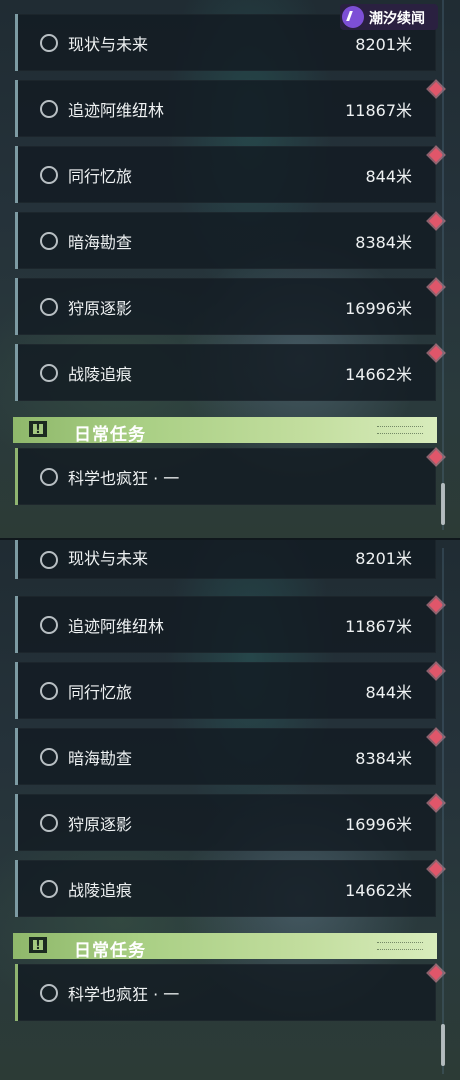 This screenshot has height=1080, width=460. What do you see at coordinates (397, 19) in the screenshot?
I see `event-badge-text: 潮汐续闻` at bounding box center [397, 19].